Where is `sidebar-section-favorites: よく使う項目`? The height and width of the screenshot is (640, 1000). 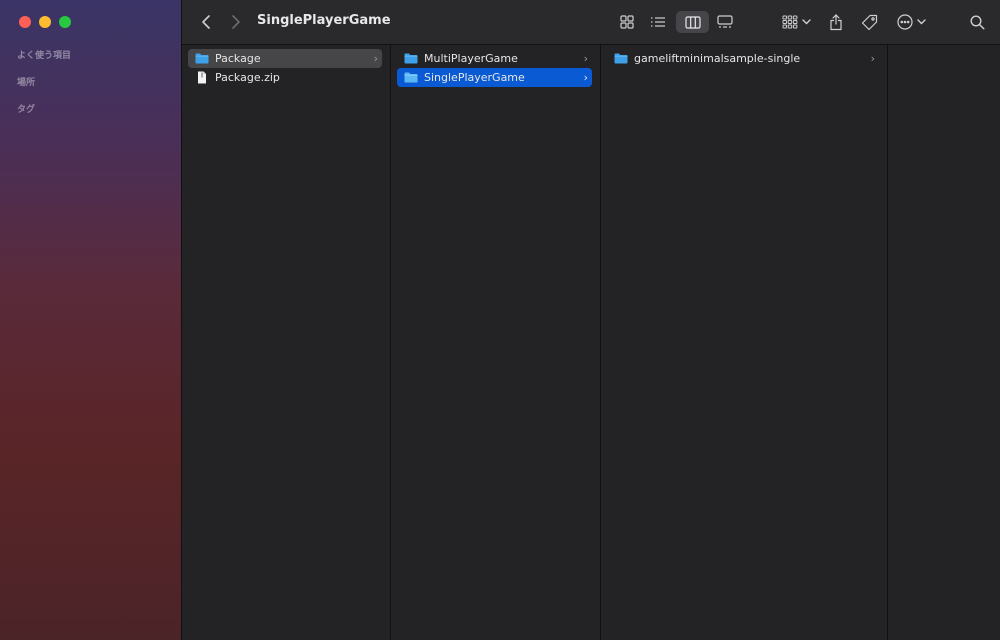
sidebar-section-favorites: よく使う項目 is located at coordinates (44, 54).